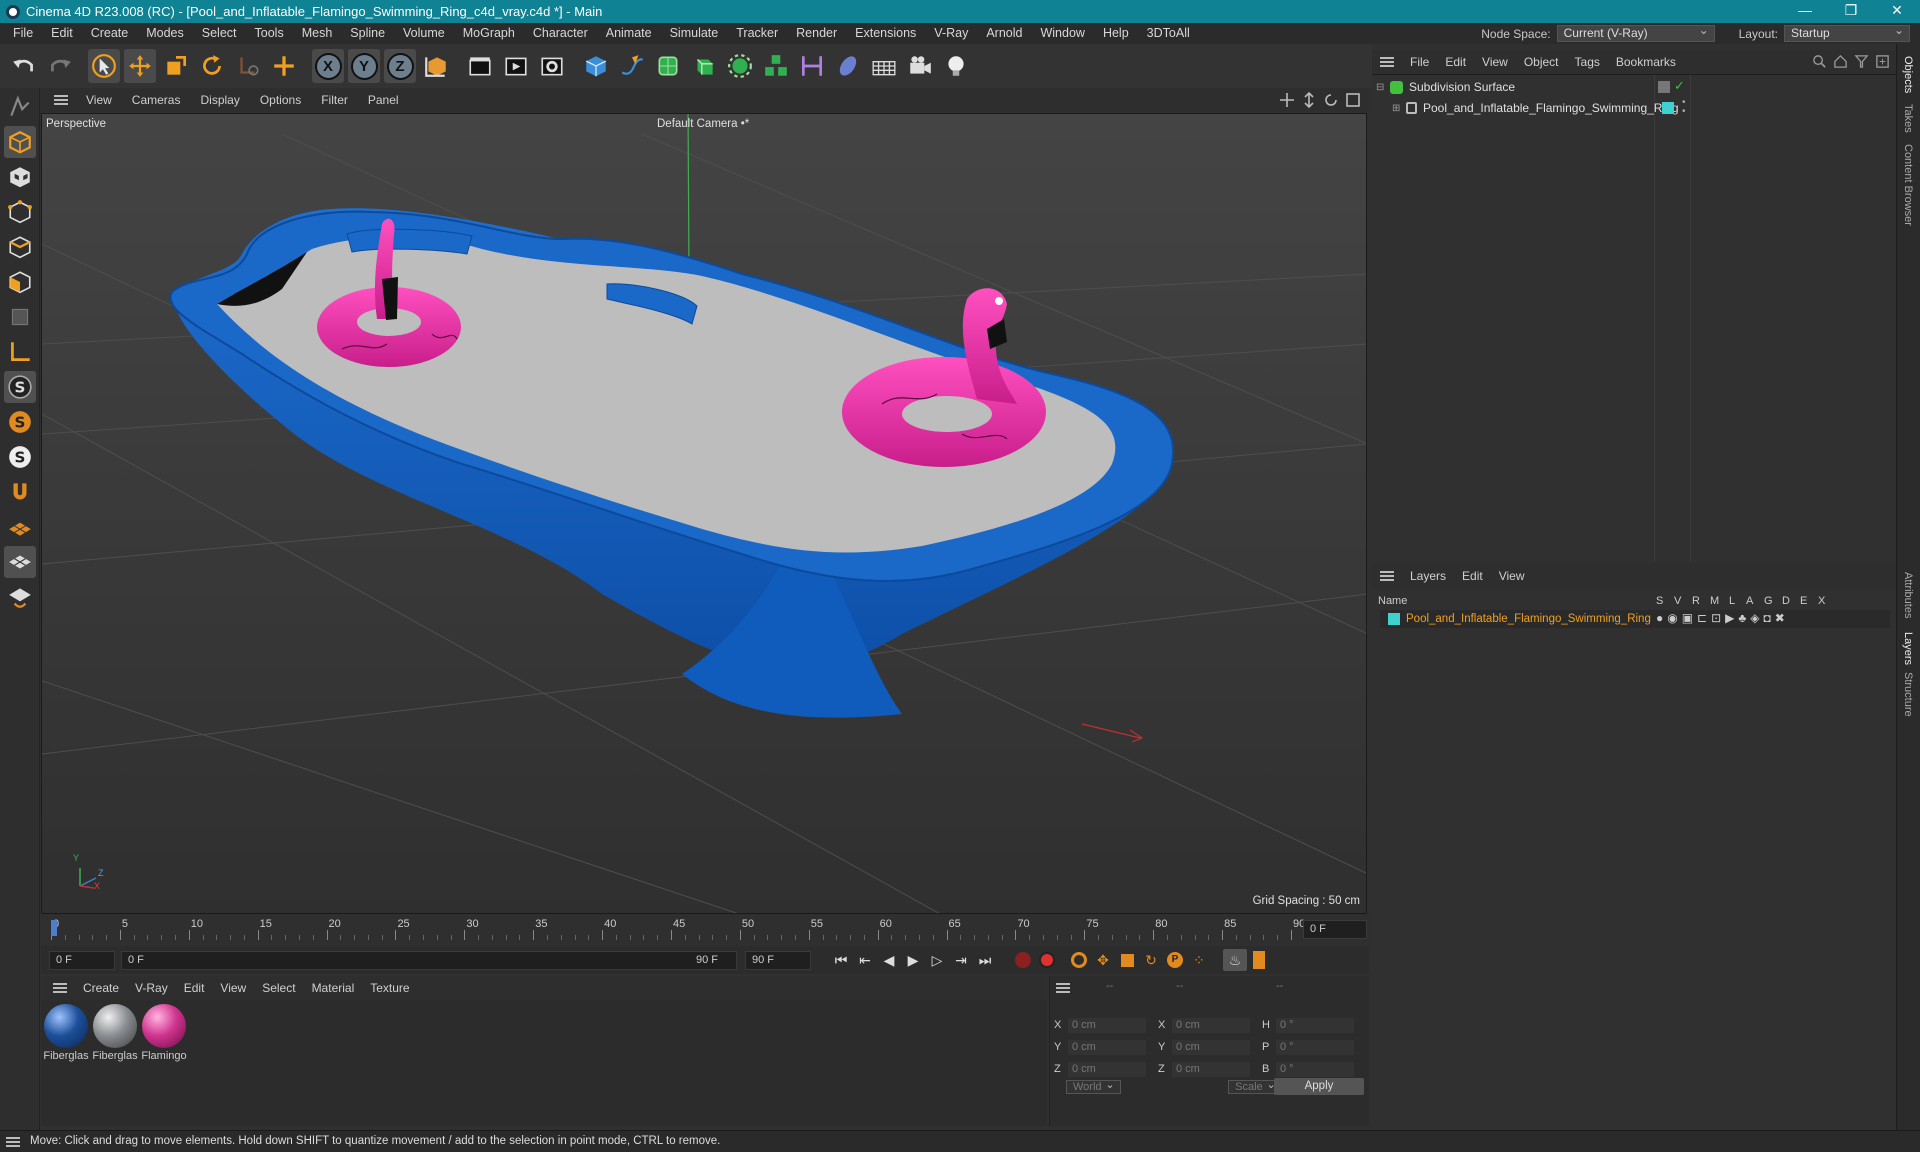 This screenshot has width=1920, height=1152. I want to click on subdivision-surface-button, so click(668, 66).